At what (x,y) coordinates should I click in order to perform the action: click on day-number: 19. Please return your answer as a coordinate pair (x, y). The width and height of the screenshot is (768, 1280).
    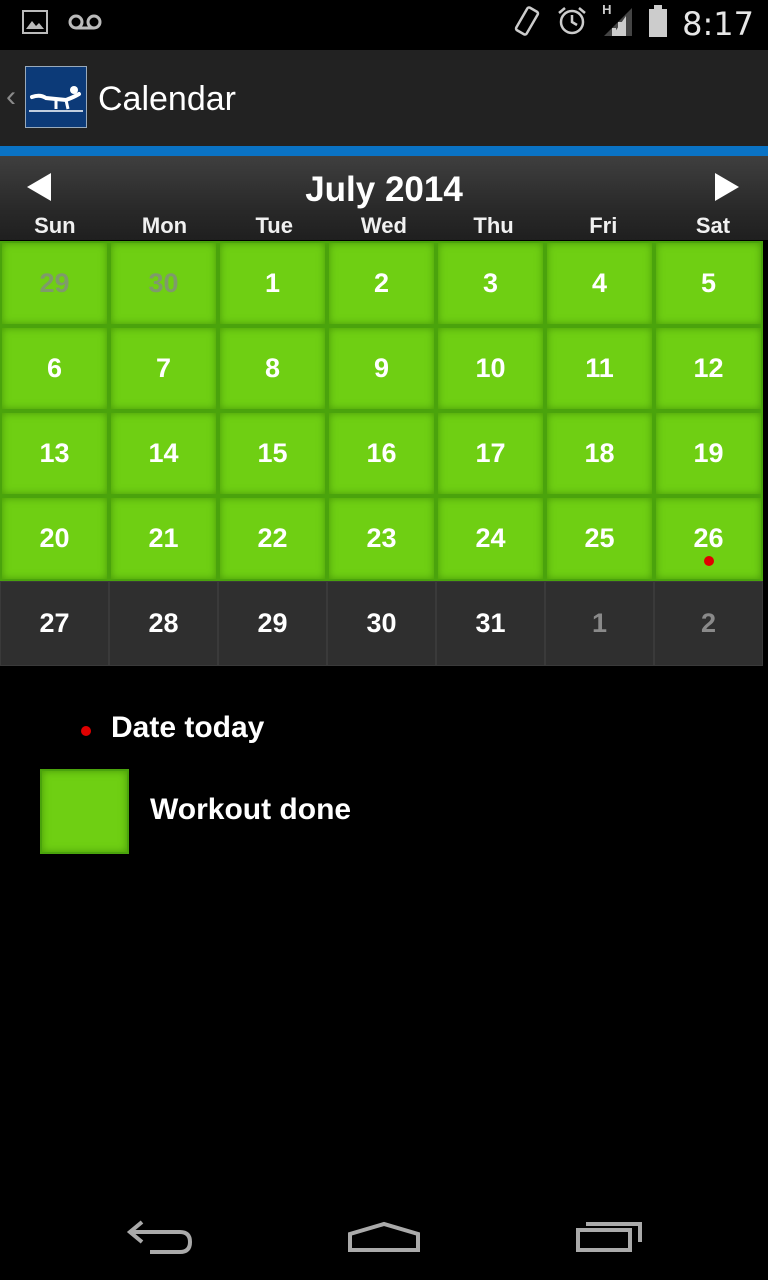
    Looking at the image, I should click on (708, 453).